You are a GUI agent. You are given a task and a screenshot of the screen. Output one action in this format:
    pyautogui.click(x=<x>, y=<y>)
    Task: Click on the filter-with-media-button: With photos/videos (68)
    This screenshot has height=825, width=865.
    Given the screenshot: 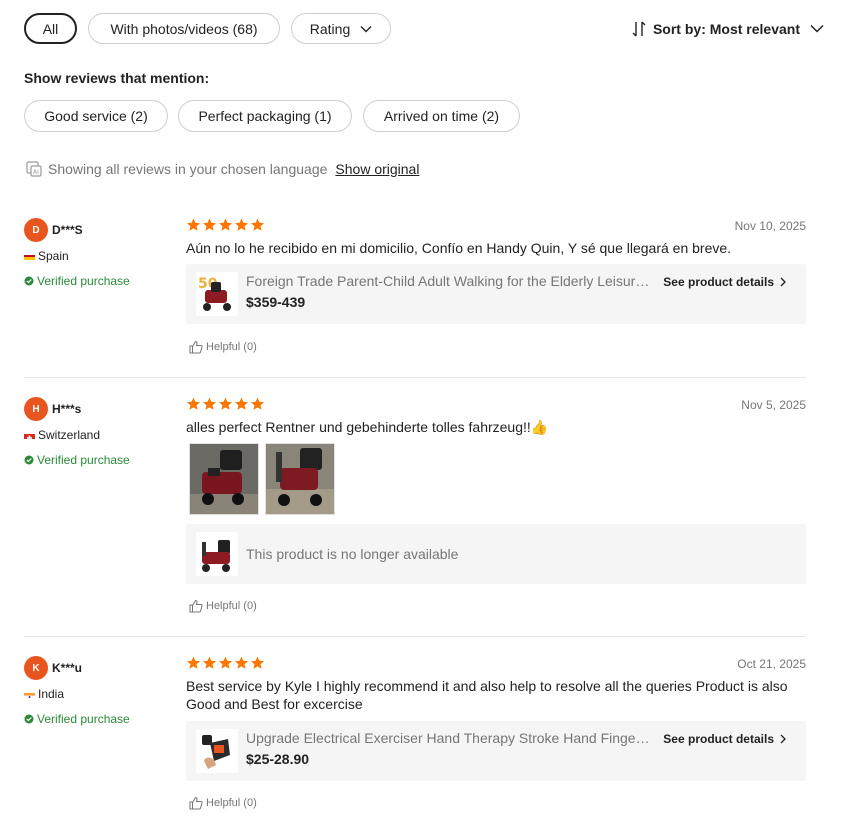 What is the action you would take?
    pyautogui.click(x=184, y=28)
    